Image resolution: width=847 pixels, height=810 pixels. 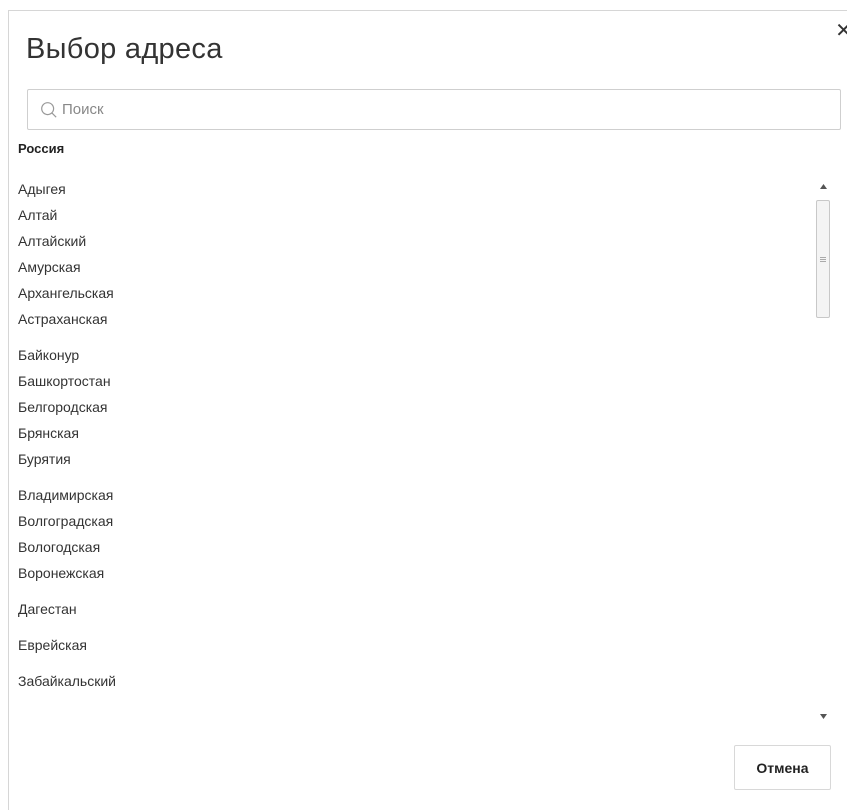 What do you see at coordinates (413, 189) in the screenshot?
I see `region-item: Адыгея` at bounding box center [413, 189].